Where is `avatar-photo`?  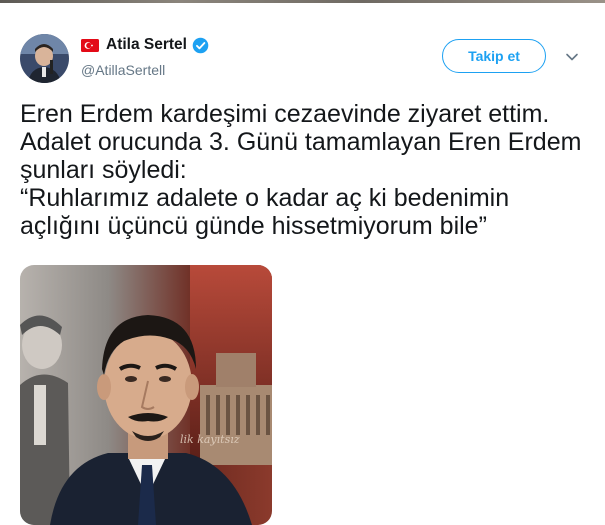
avatar-photo is located at coordinates (44, 58).